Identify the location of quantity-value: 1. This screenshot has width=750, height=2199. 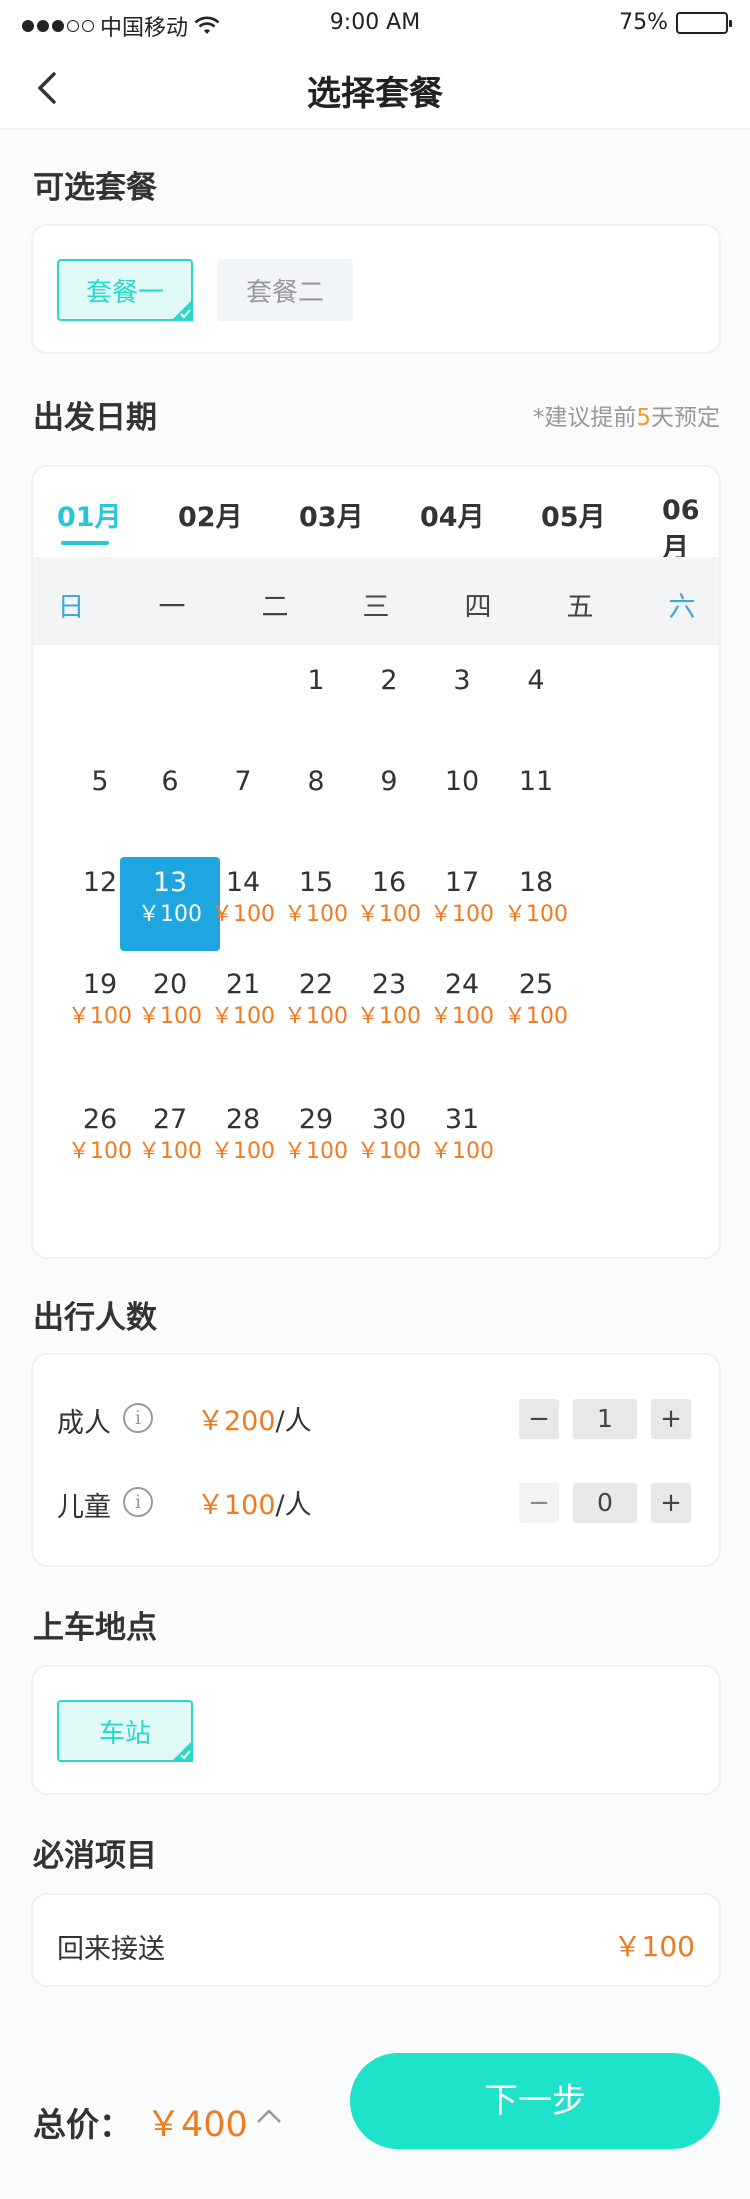
(605, 1419).